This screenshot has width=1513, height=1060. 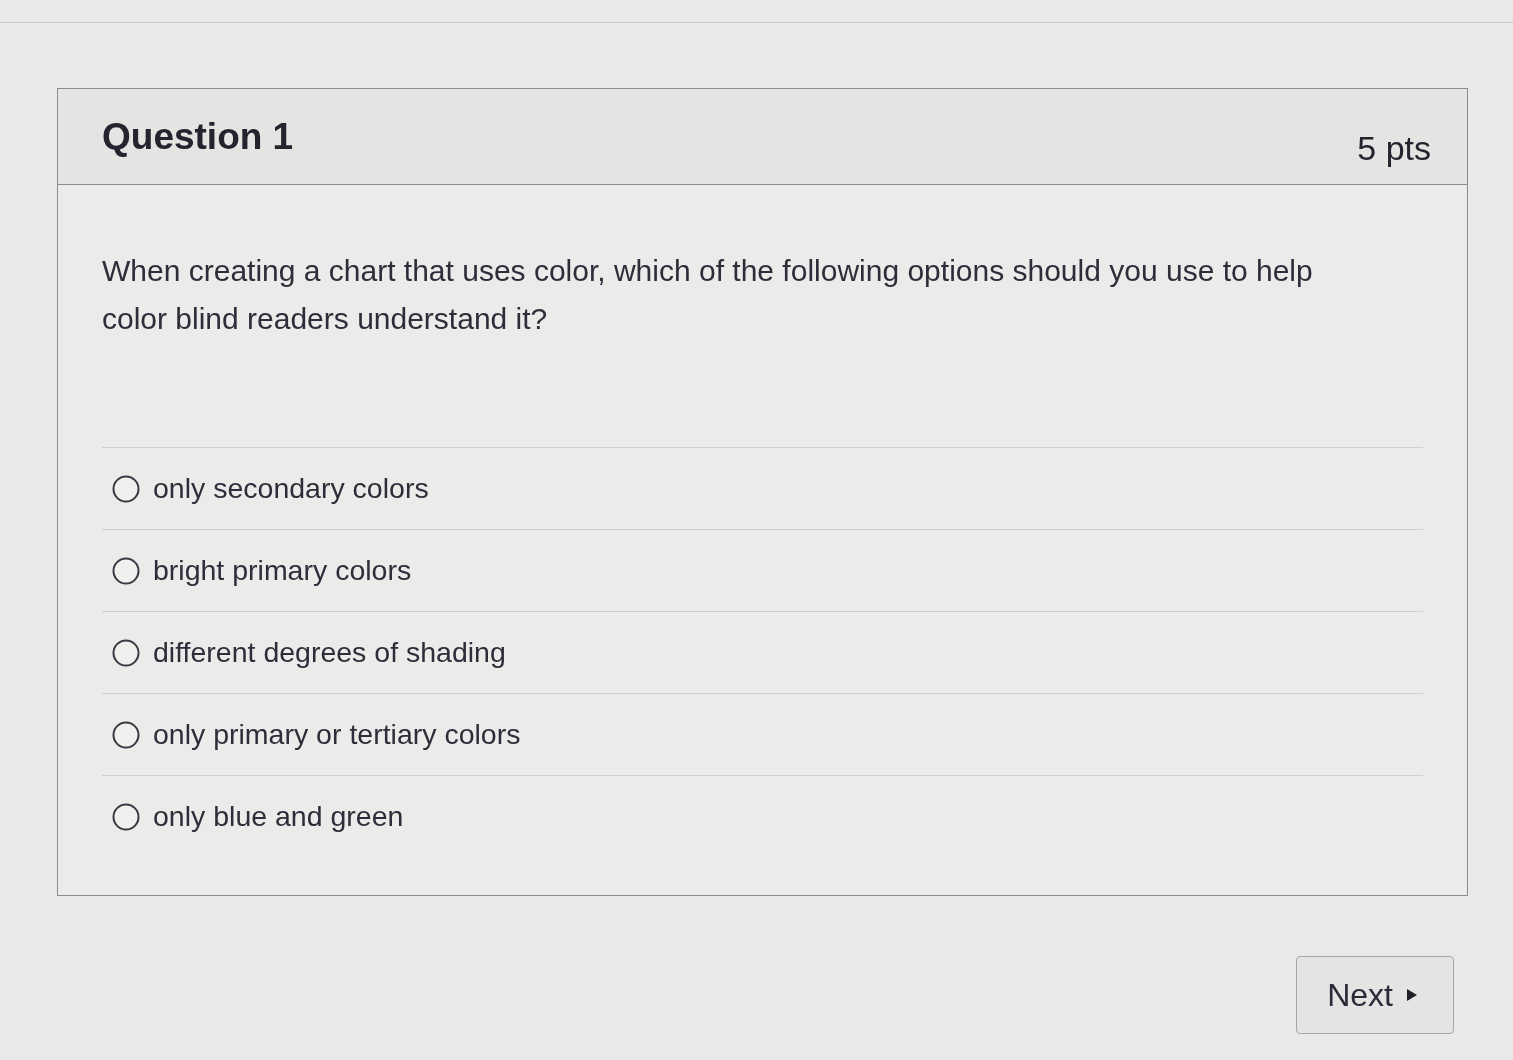 What do you see at coordinates (1375, 995) in the screenshot?
I see `next-button: Next` at bounding box center [1375, 995].